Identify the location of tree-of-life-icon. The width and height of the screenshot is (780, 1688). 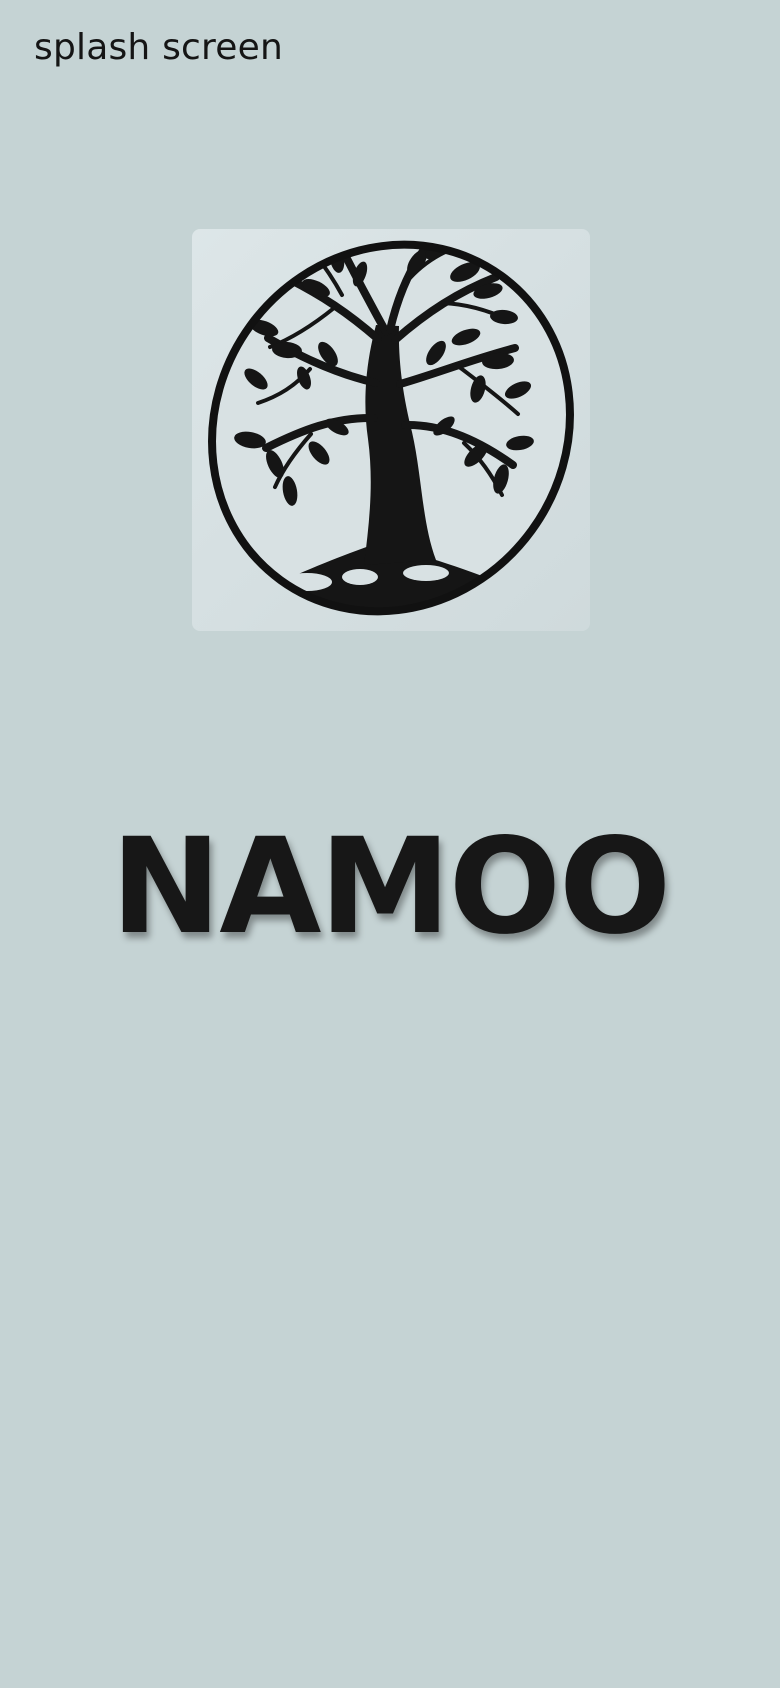
(391, 432).